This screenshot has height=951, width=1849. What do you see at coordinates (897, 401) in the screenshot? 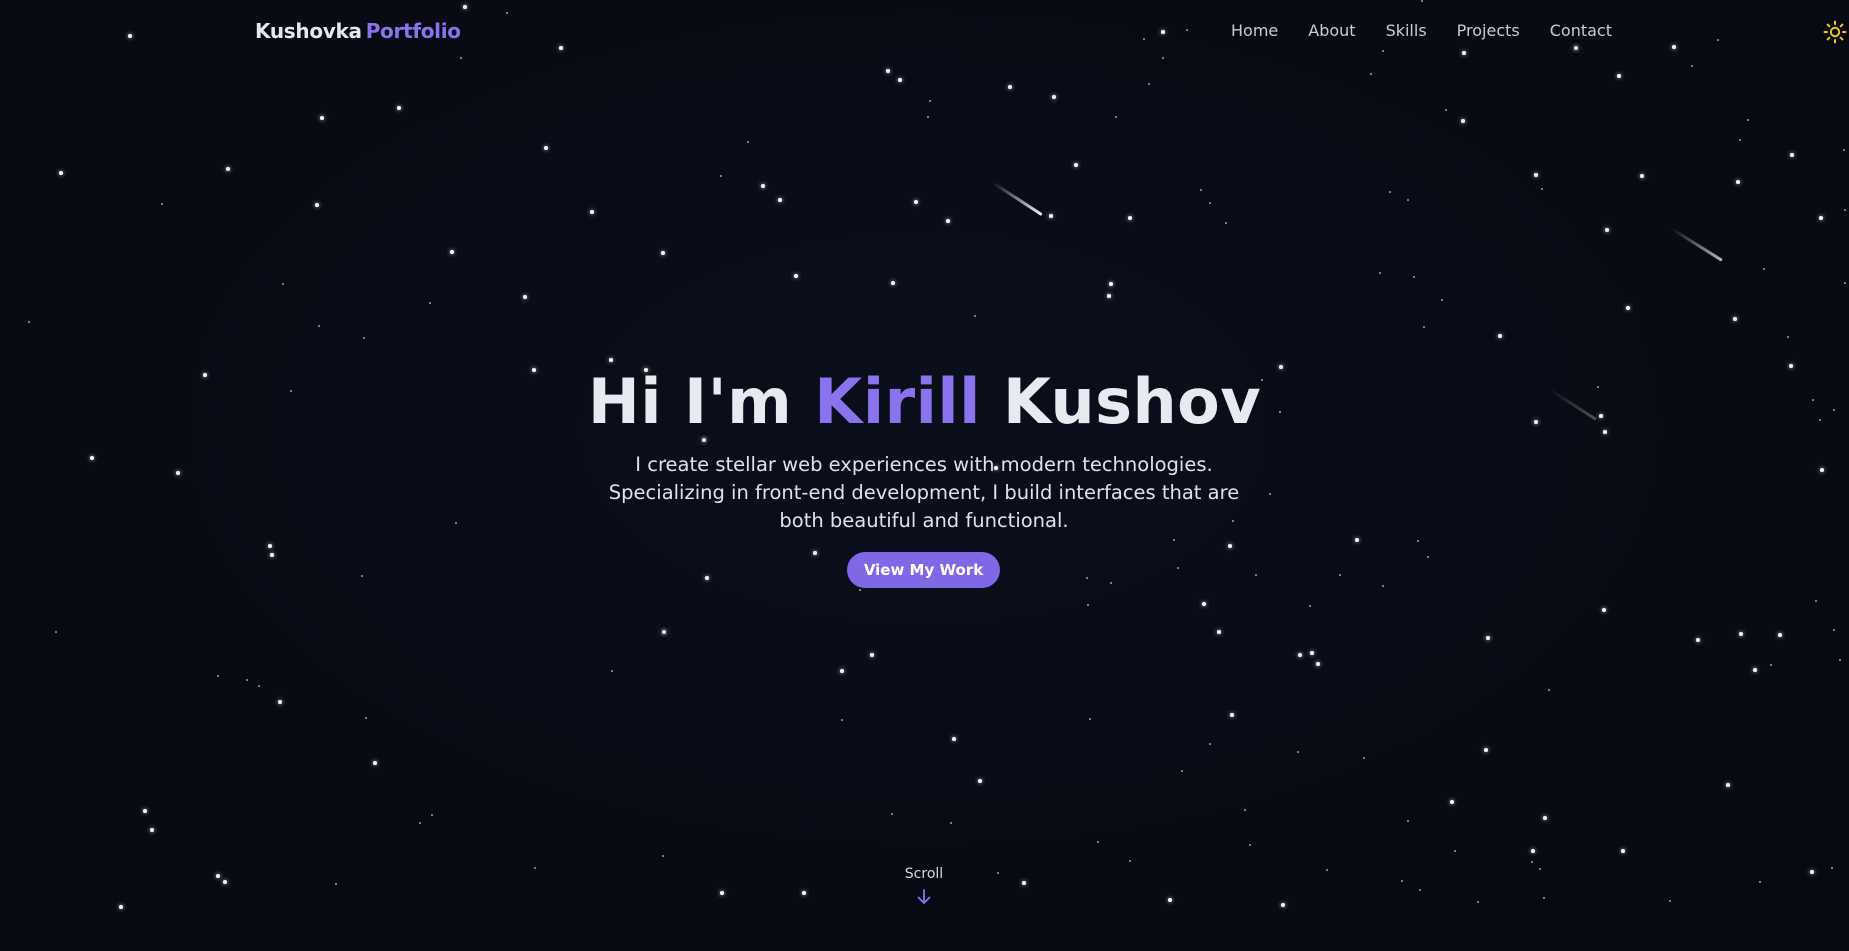
I see `hero-title-highlight: Kirill` at bounding box center [897, 401].